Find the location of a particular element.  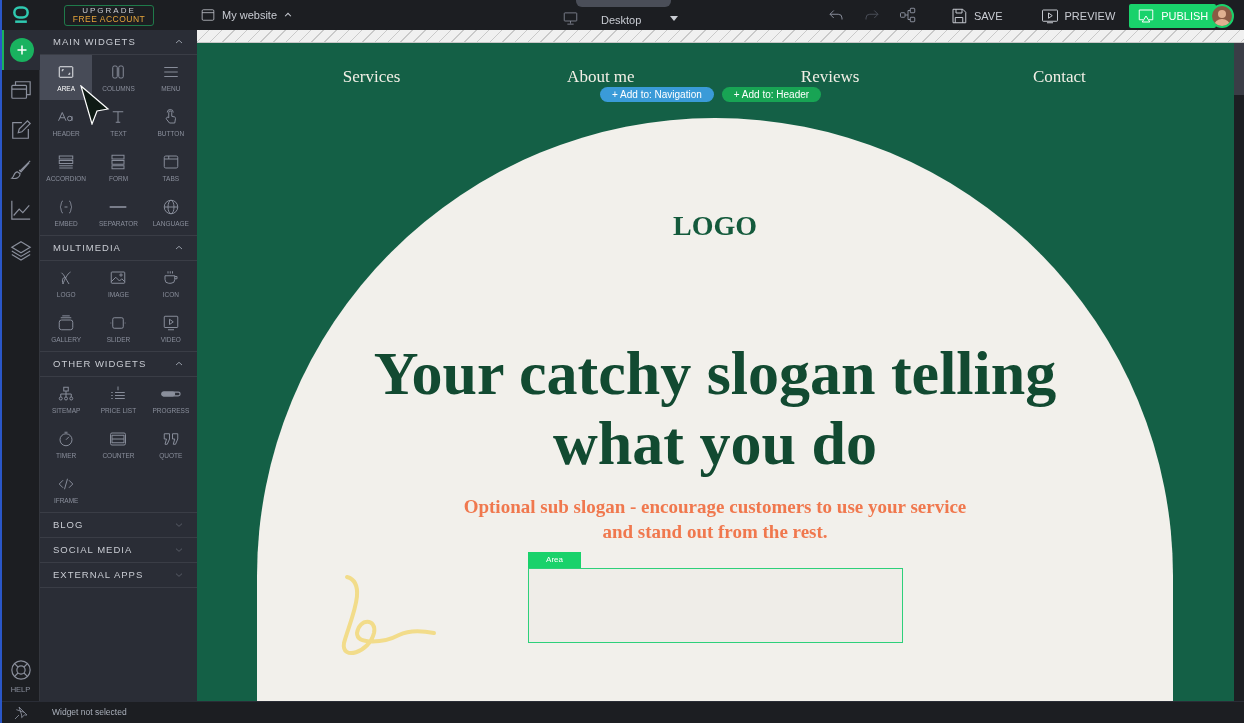

chart-line-icon is located at coordinates (20, 210).